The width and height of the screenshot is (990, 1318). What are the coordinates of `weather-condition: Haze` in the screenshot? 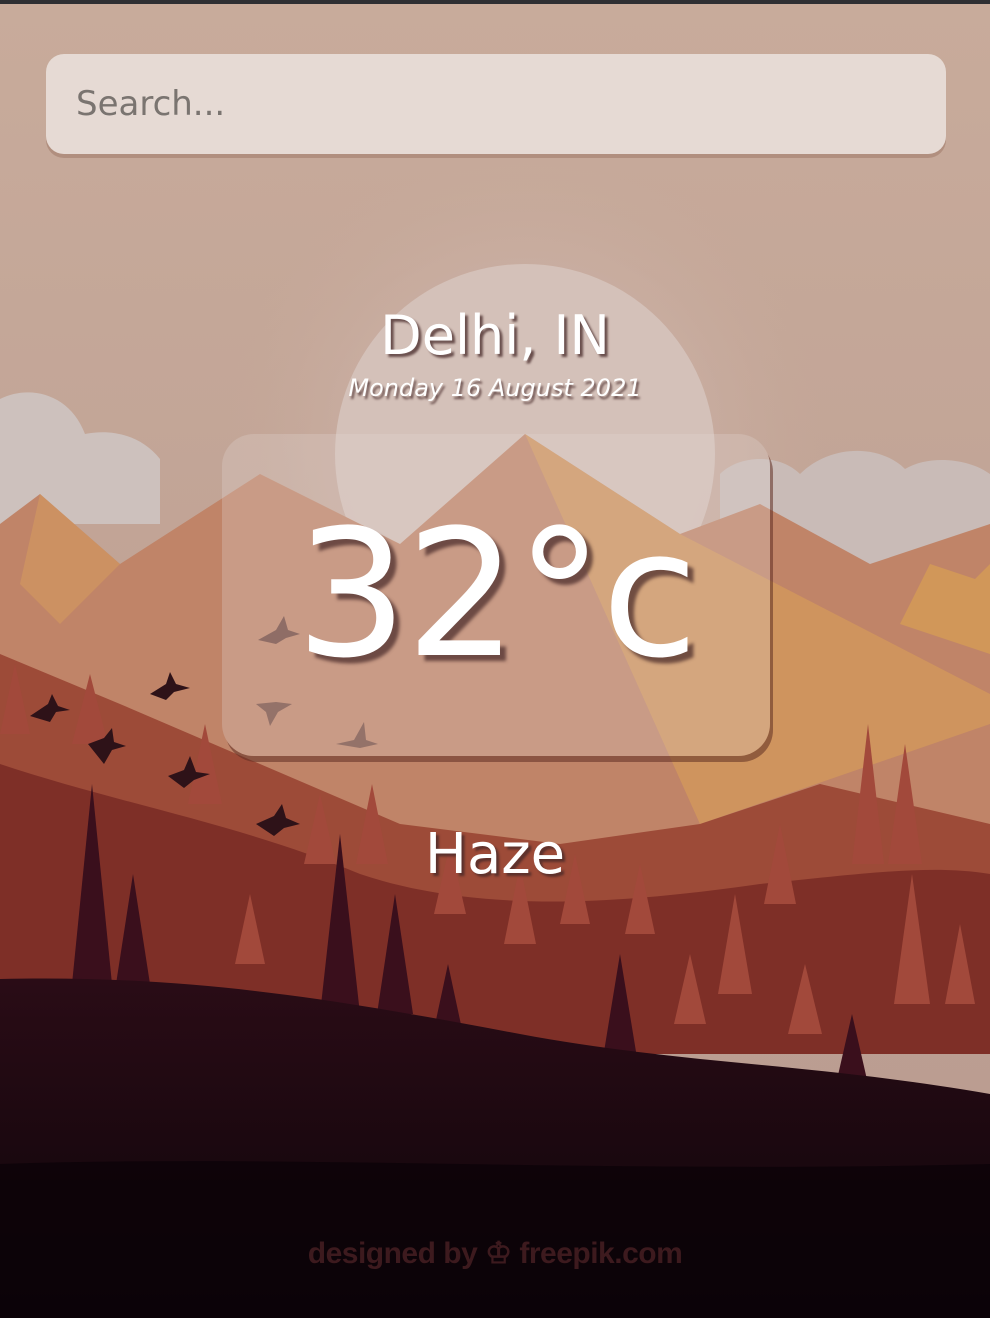 It's located at (495, 854).